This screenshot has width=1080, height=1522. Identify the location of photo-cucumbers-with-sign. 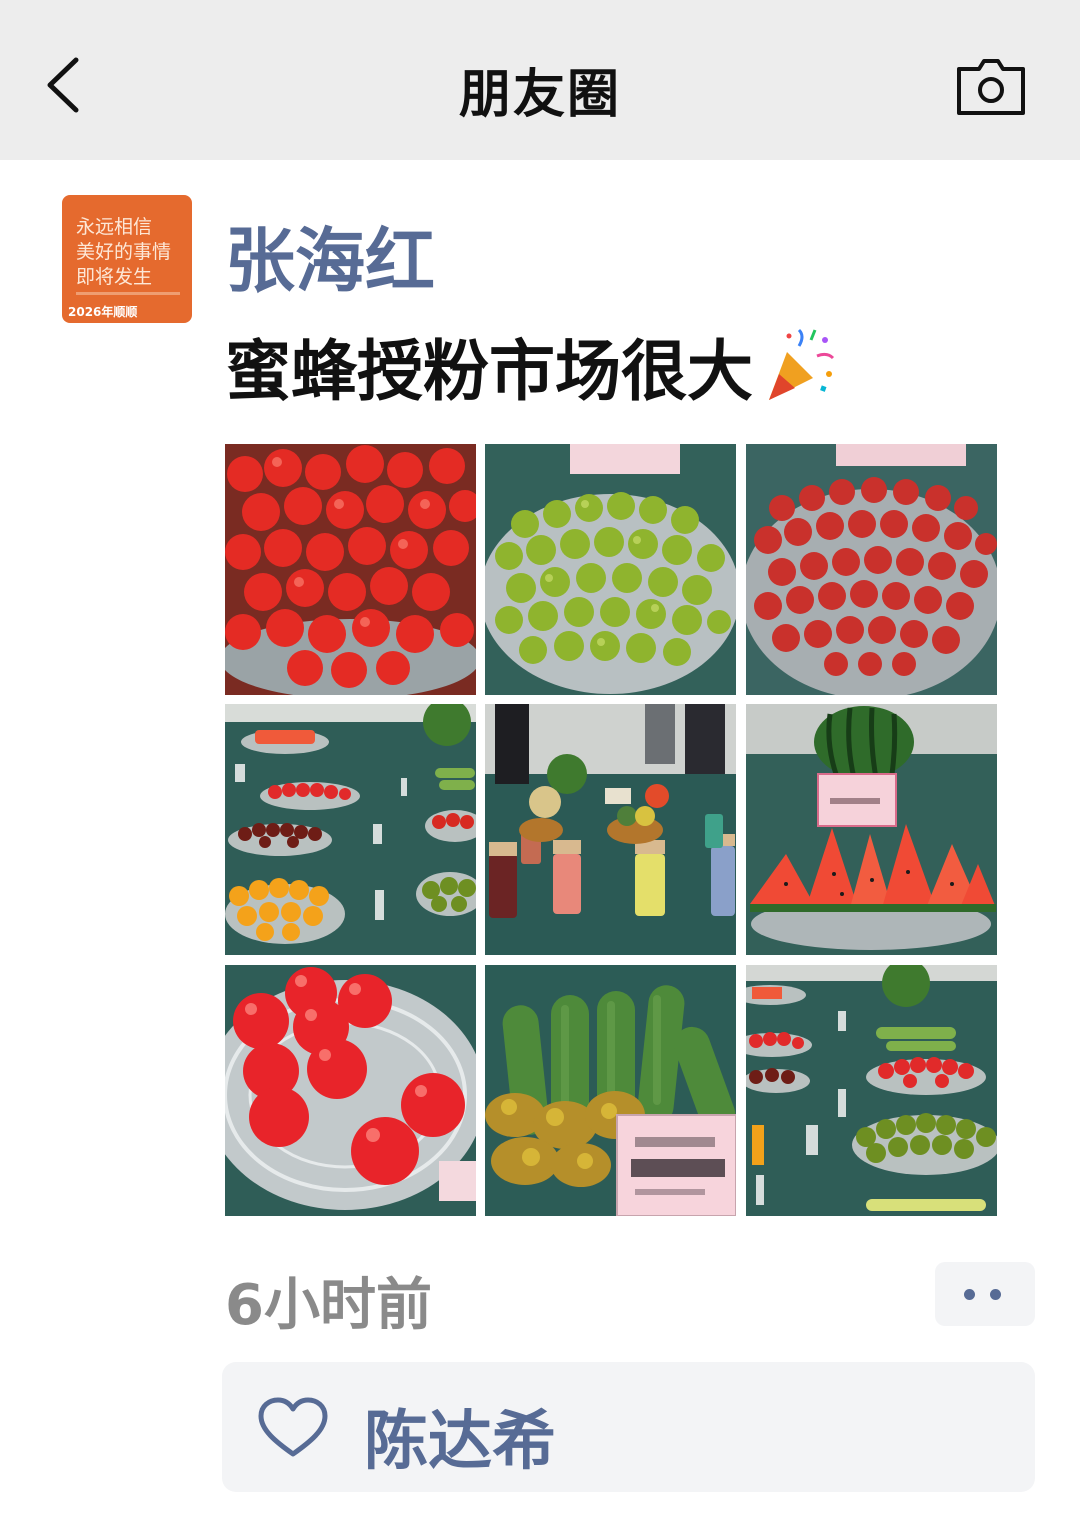
(610, 1090).